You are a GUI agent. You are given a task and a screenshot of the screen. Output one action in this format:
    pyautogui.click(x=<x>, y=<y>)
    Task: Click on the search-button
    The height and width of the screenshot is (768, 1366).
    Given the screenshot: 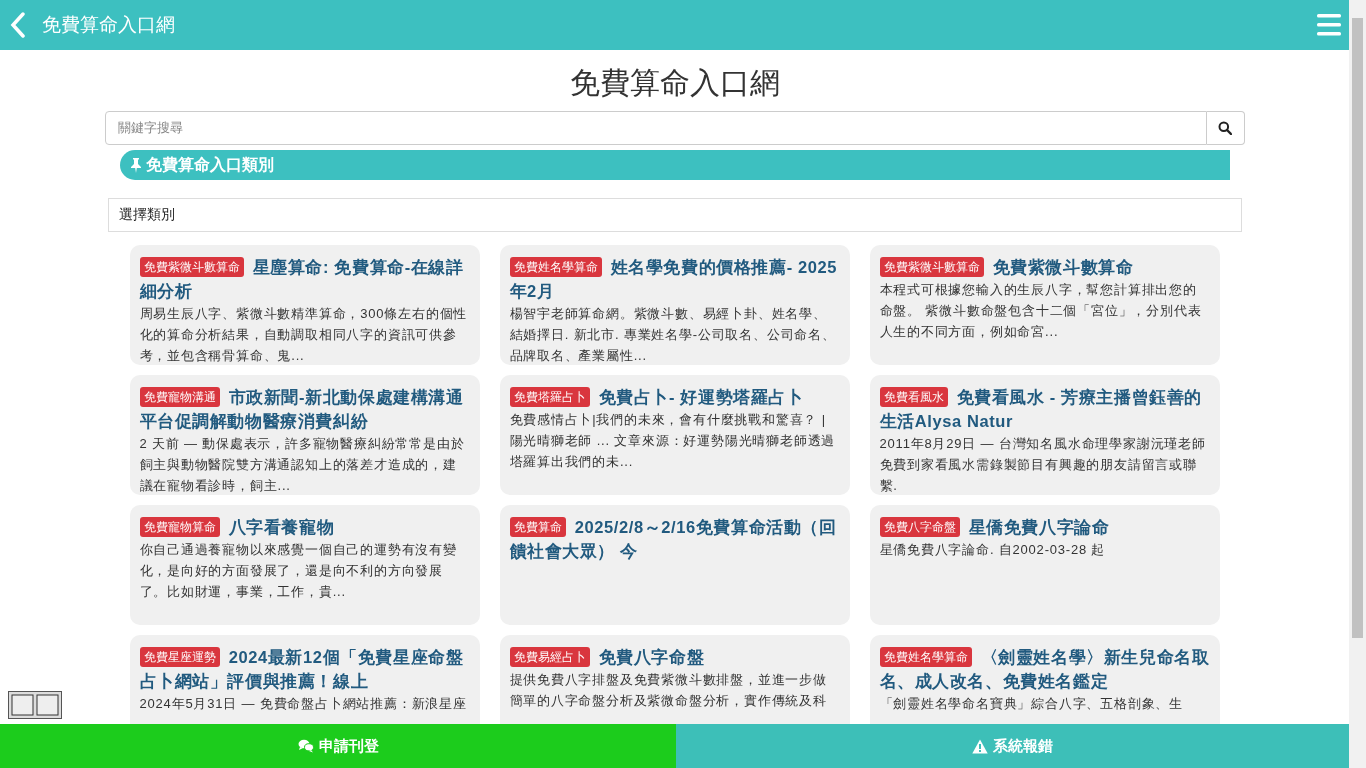 What is the action you would take?
    pyautogui.click(x=1225, y=127)
    